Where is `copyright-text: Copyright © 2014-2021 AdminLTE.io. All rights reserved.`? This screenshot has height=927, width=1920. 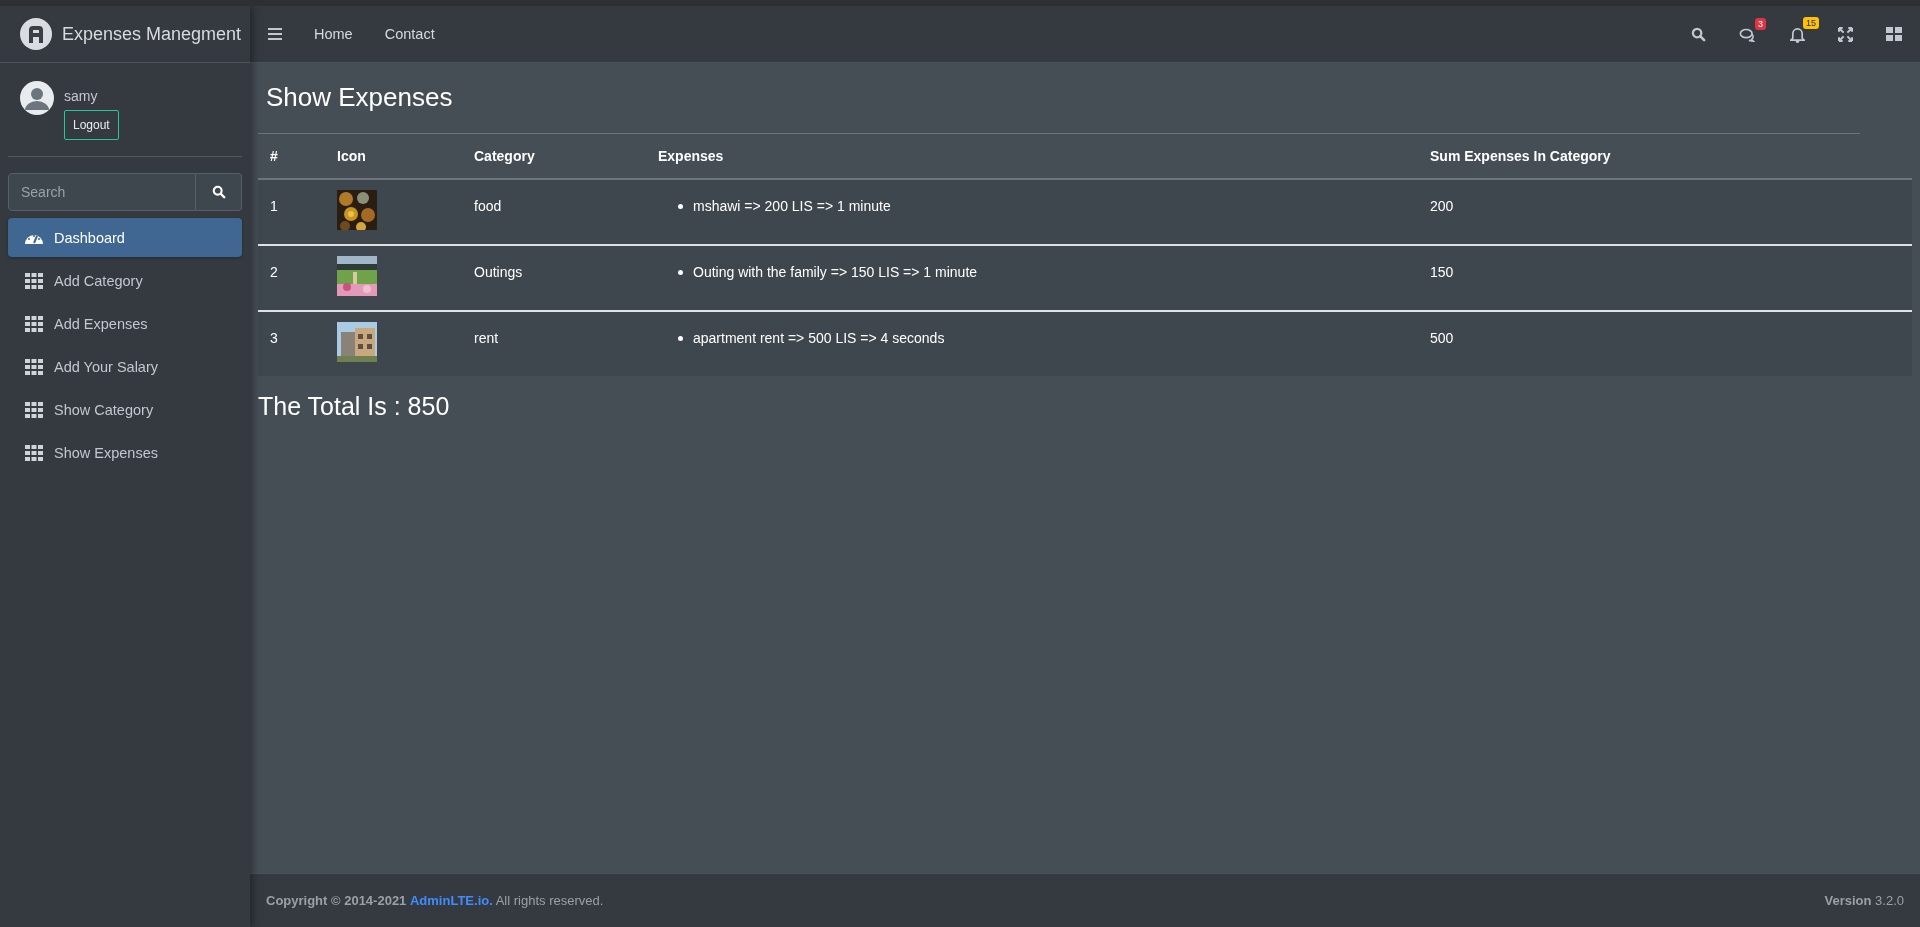 copyright-text: Copyright © 2014-2021 AdminLTE.io. All rights reserved. is located at coordinates (435, 900).